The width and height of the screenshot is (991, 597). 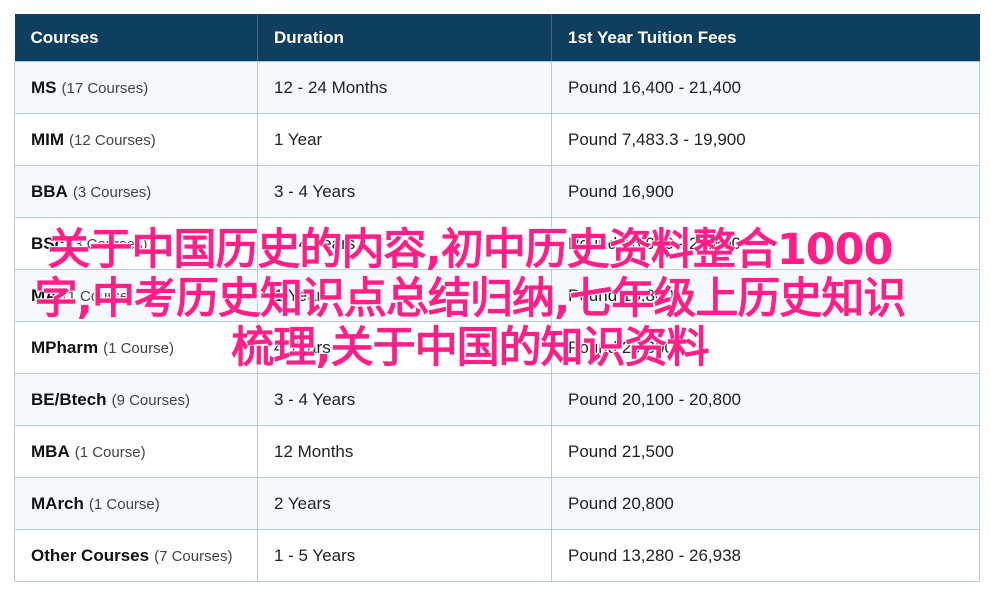 I want to click on course-cell: MS (17 Courses), so click(x=136, y=87).